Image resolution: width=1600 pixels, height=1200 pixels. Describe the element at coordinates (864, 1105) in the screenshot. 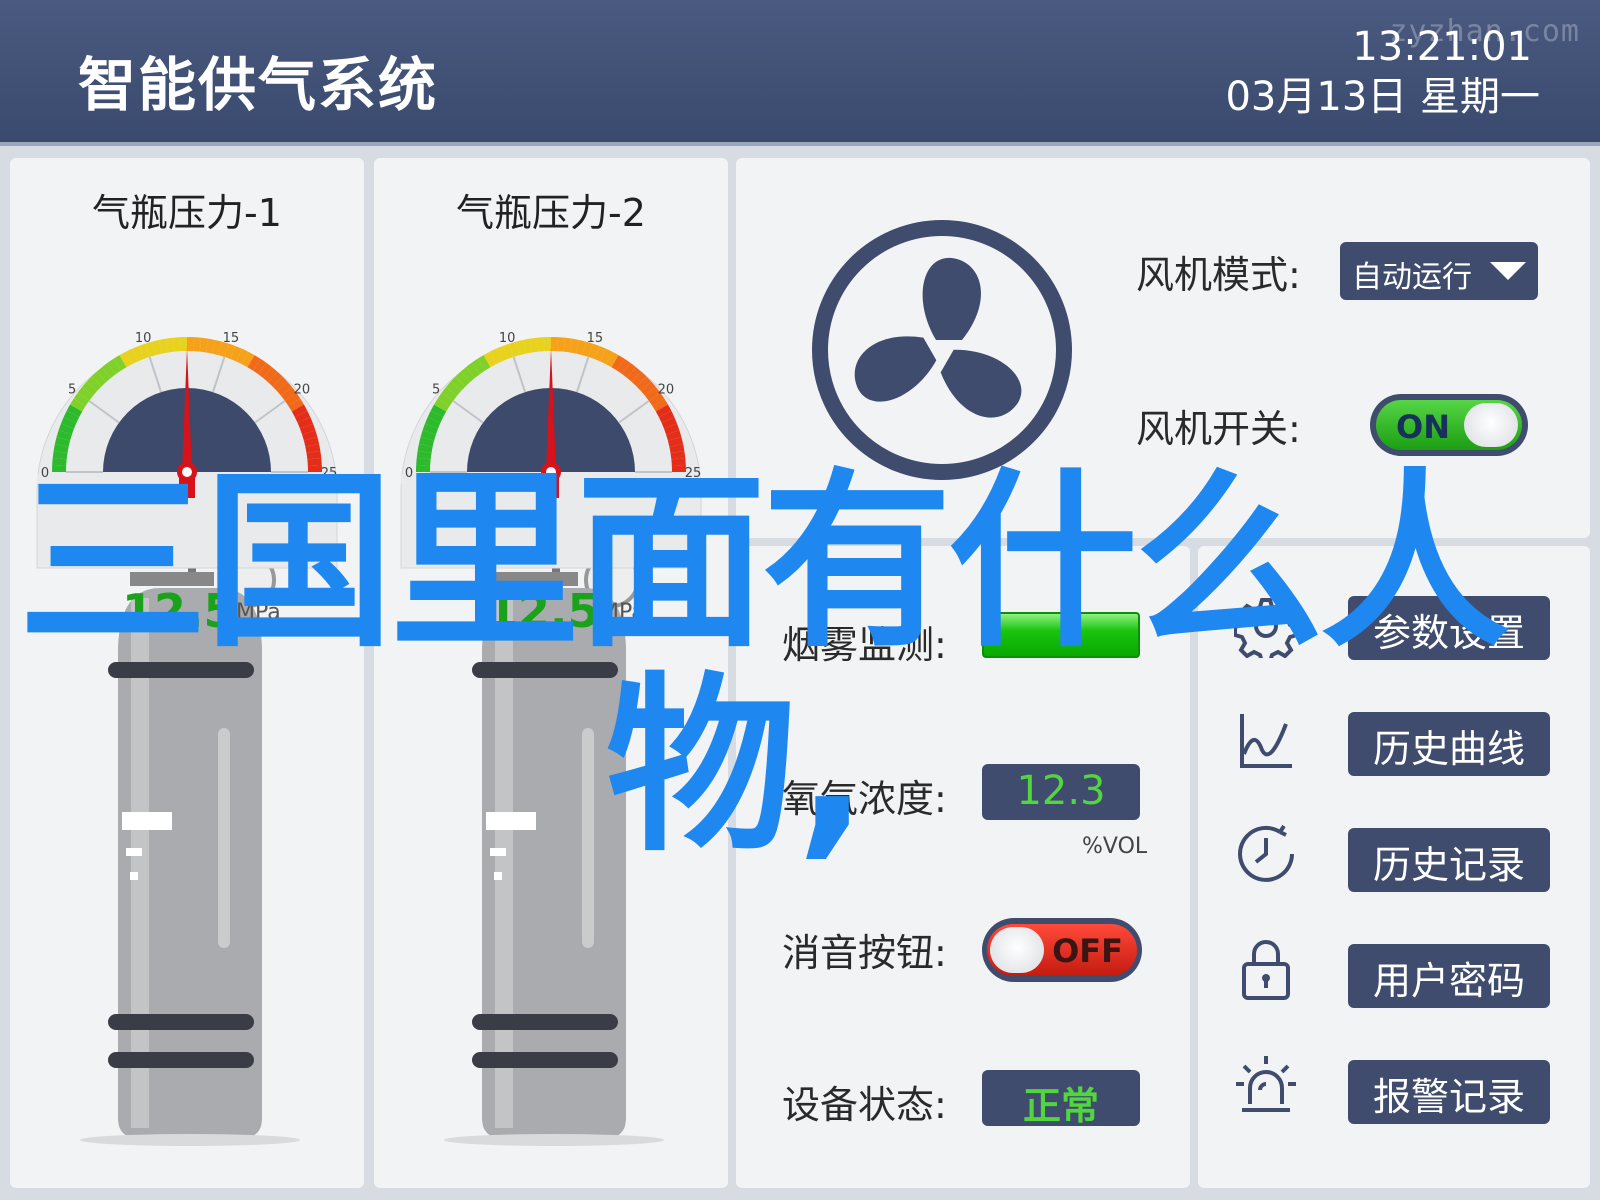

I see `device-status-label: 设备状态:` at that location.